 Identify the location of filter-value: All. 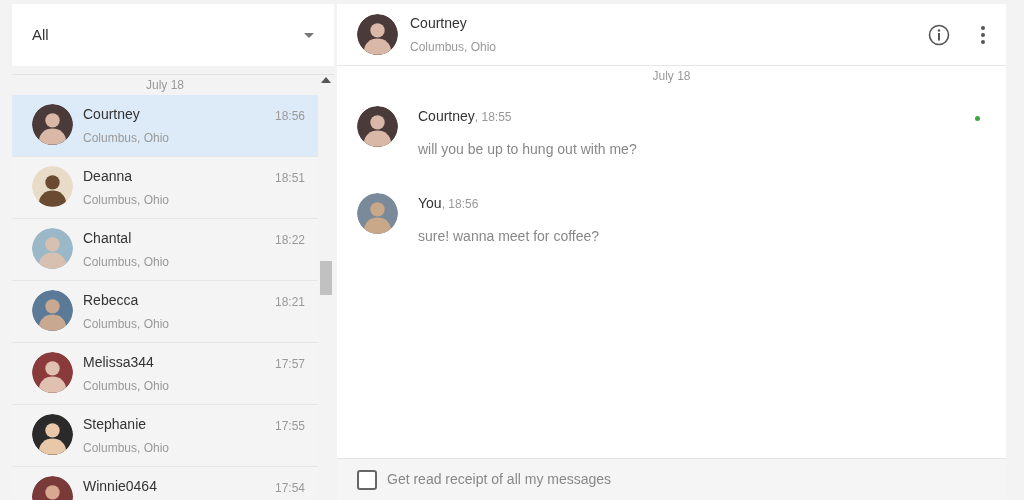
(40, 34).